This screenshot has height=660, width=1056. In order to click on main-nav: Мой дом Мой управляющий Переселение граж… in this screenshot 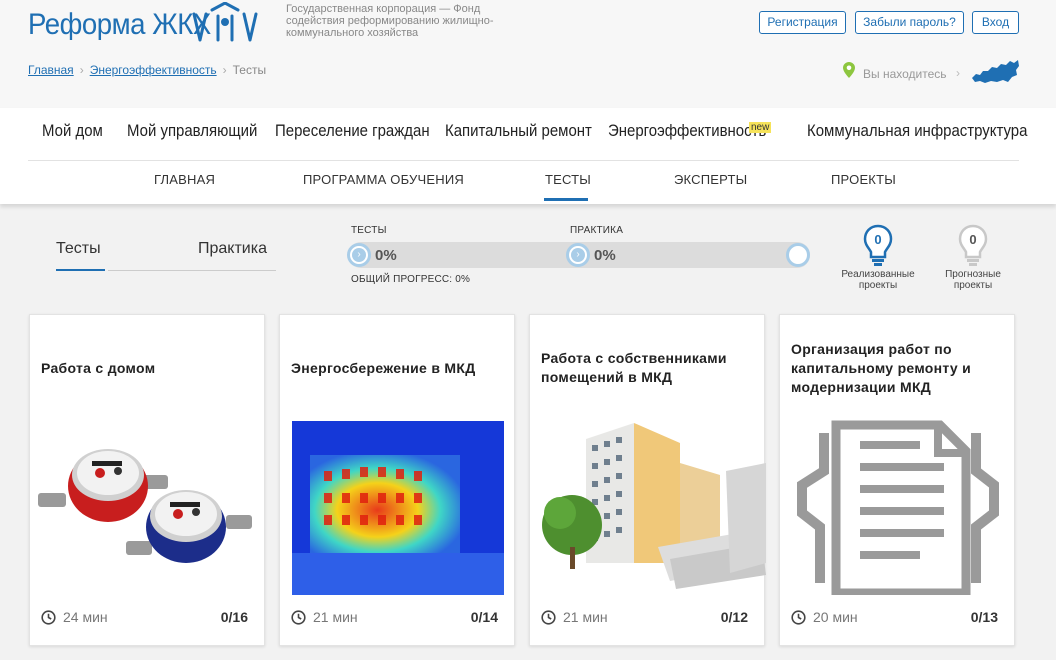, I will do `click(527, 134)`.